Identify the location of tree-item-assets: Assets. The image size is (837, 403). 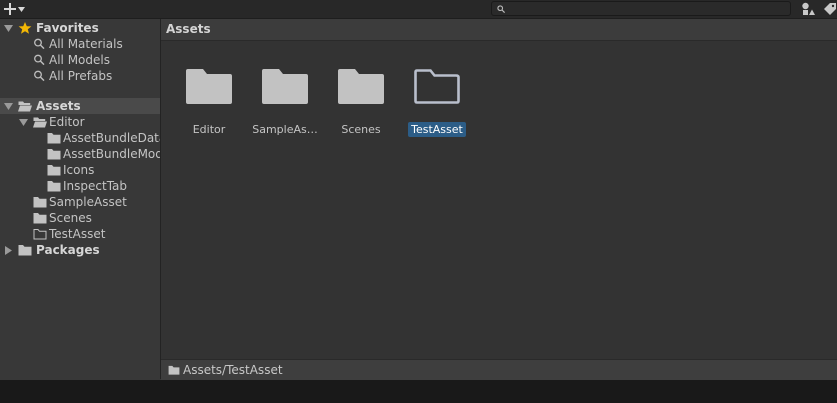
(80, 106).